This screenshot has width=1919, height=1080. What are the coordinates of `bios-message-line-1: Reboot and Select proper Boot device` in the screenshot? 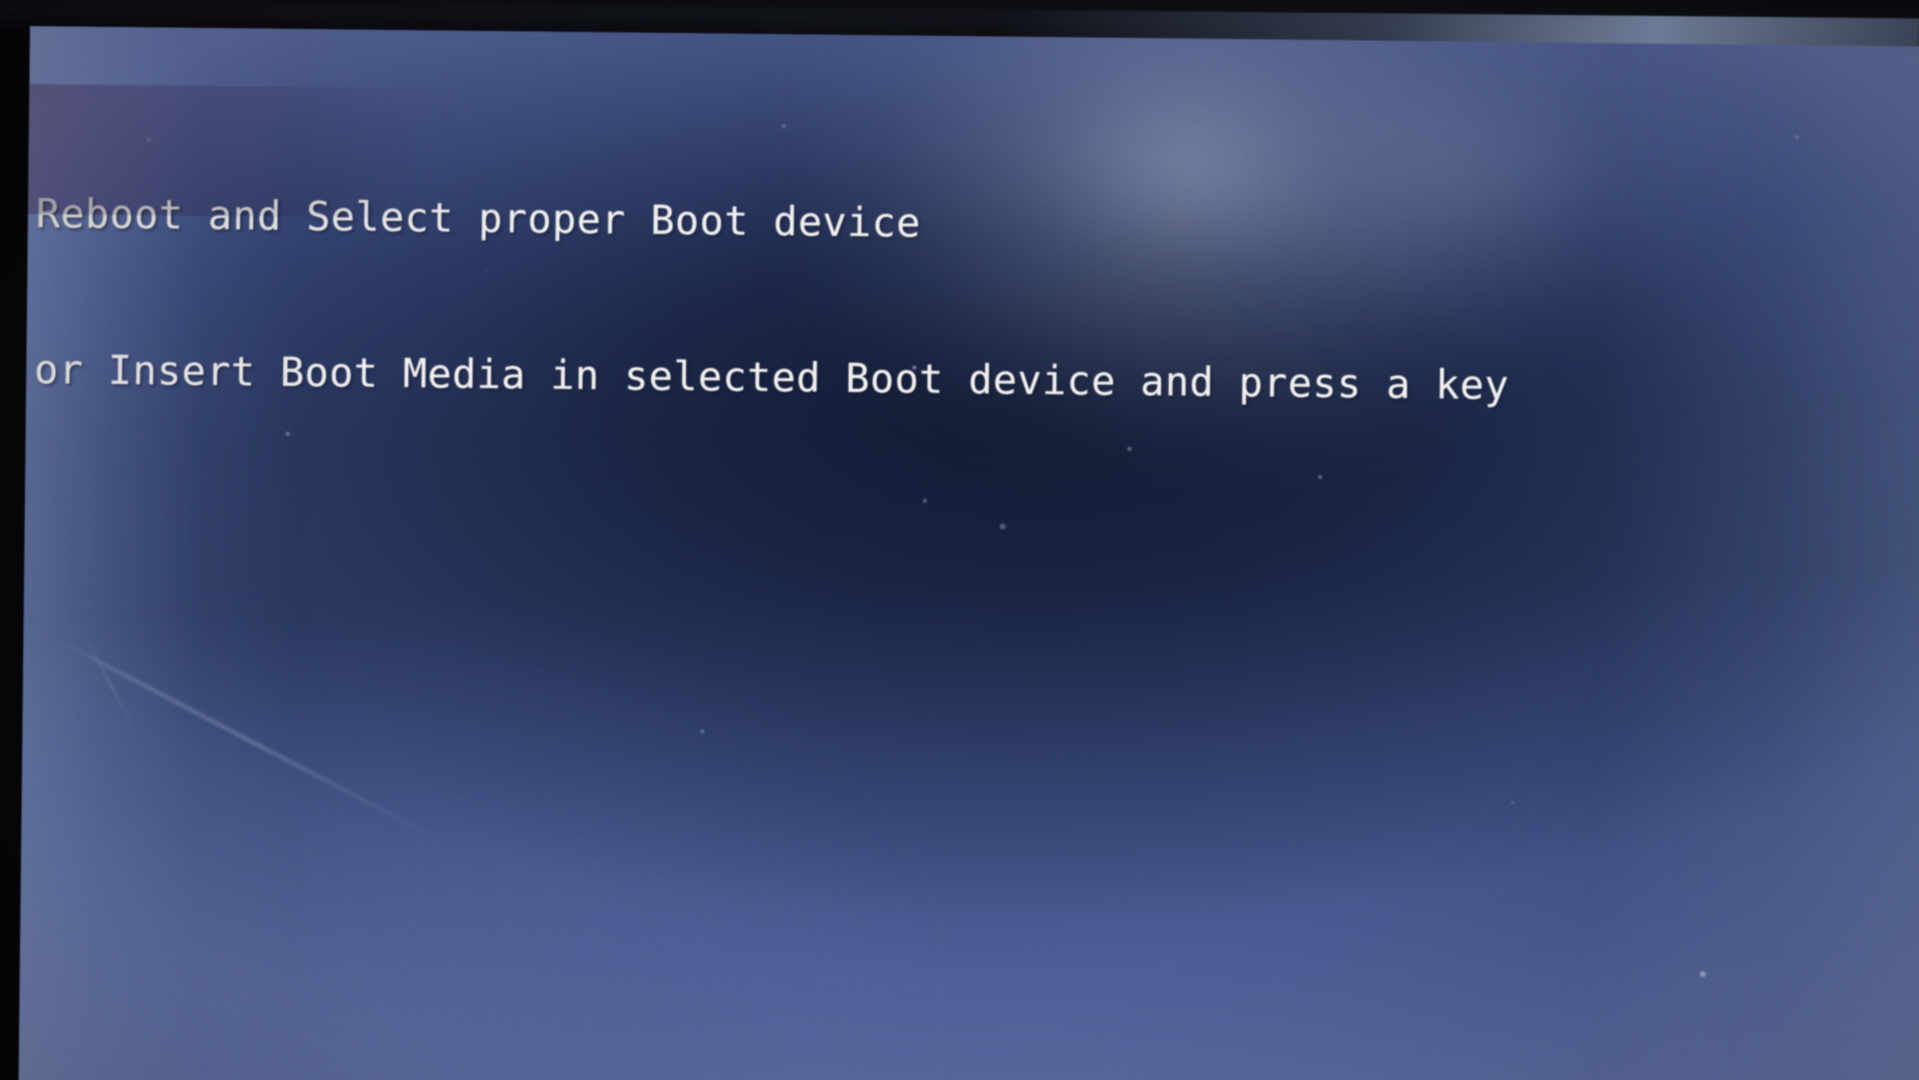 It's located at (478, 219).